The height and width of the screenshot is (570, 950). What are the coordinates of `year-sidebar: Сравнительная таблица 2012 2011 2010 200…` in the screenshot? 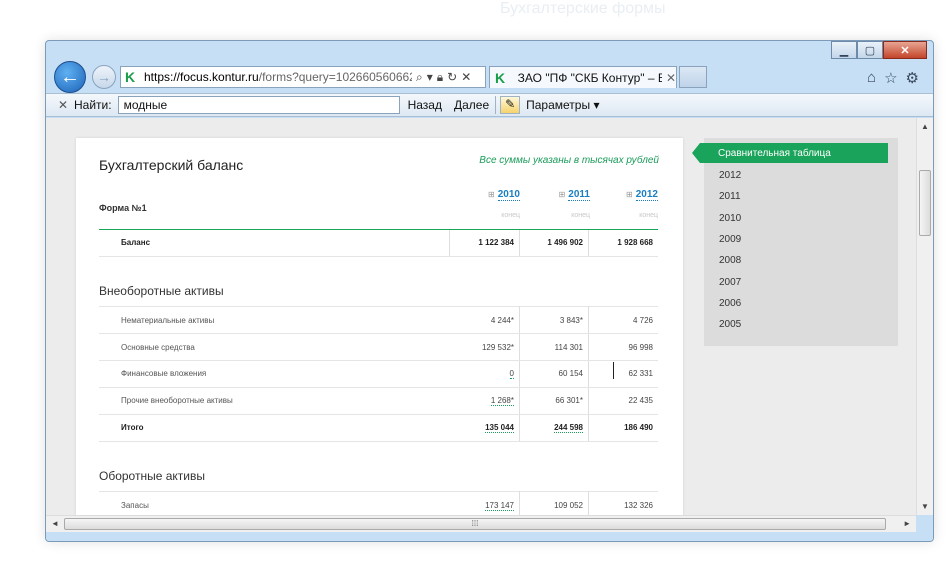 It's located at (795, 242).